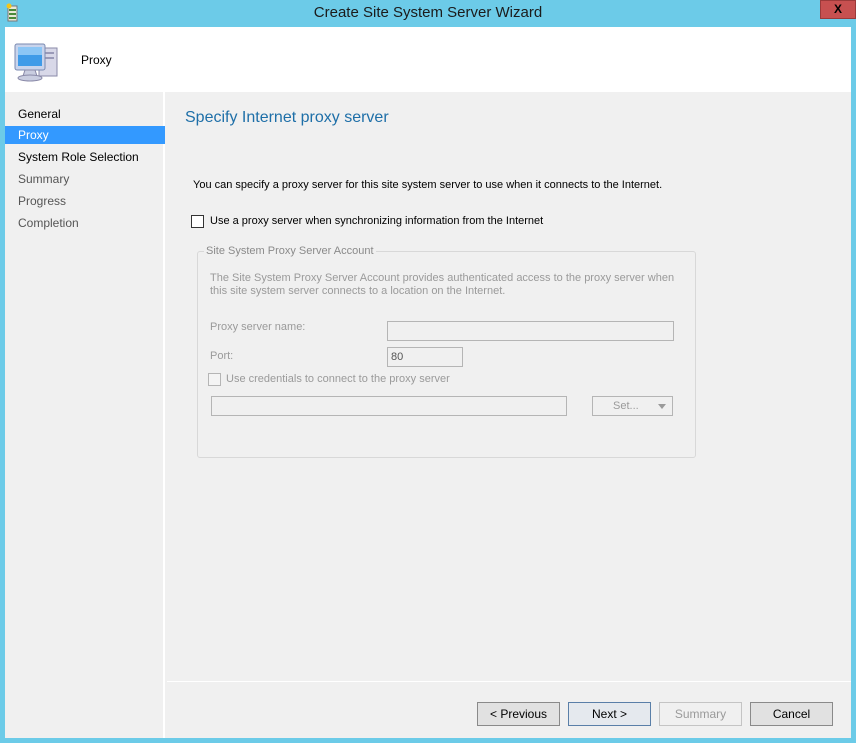 The image size is (856, 743). Describe the element at coordinates (222, 356) in the screenshot. I see `port-label: Port:` at that location.